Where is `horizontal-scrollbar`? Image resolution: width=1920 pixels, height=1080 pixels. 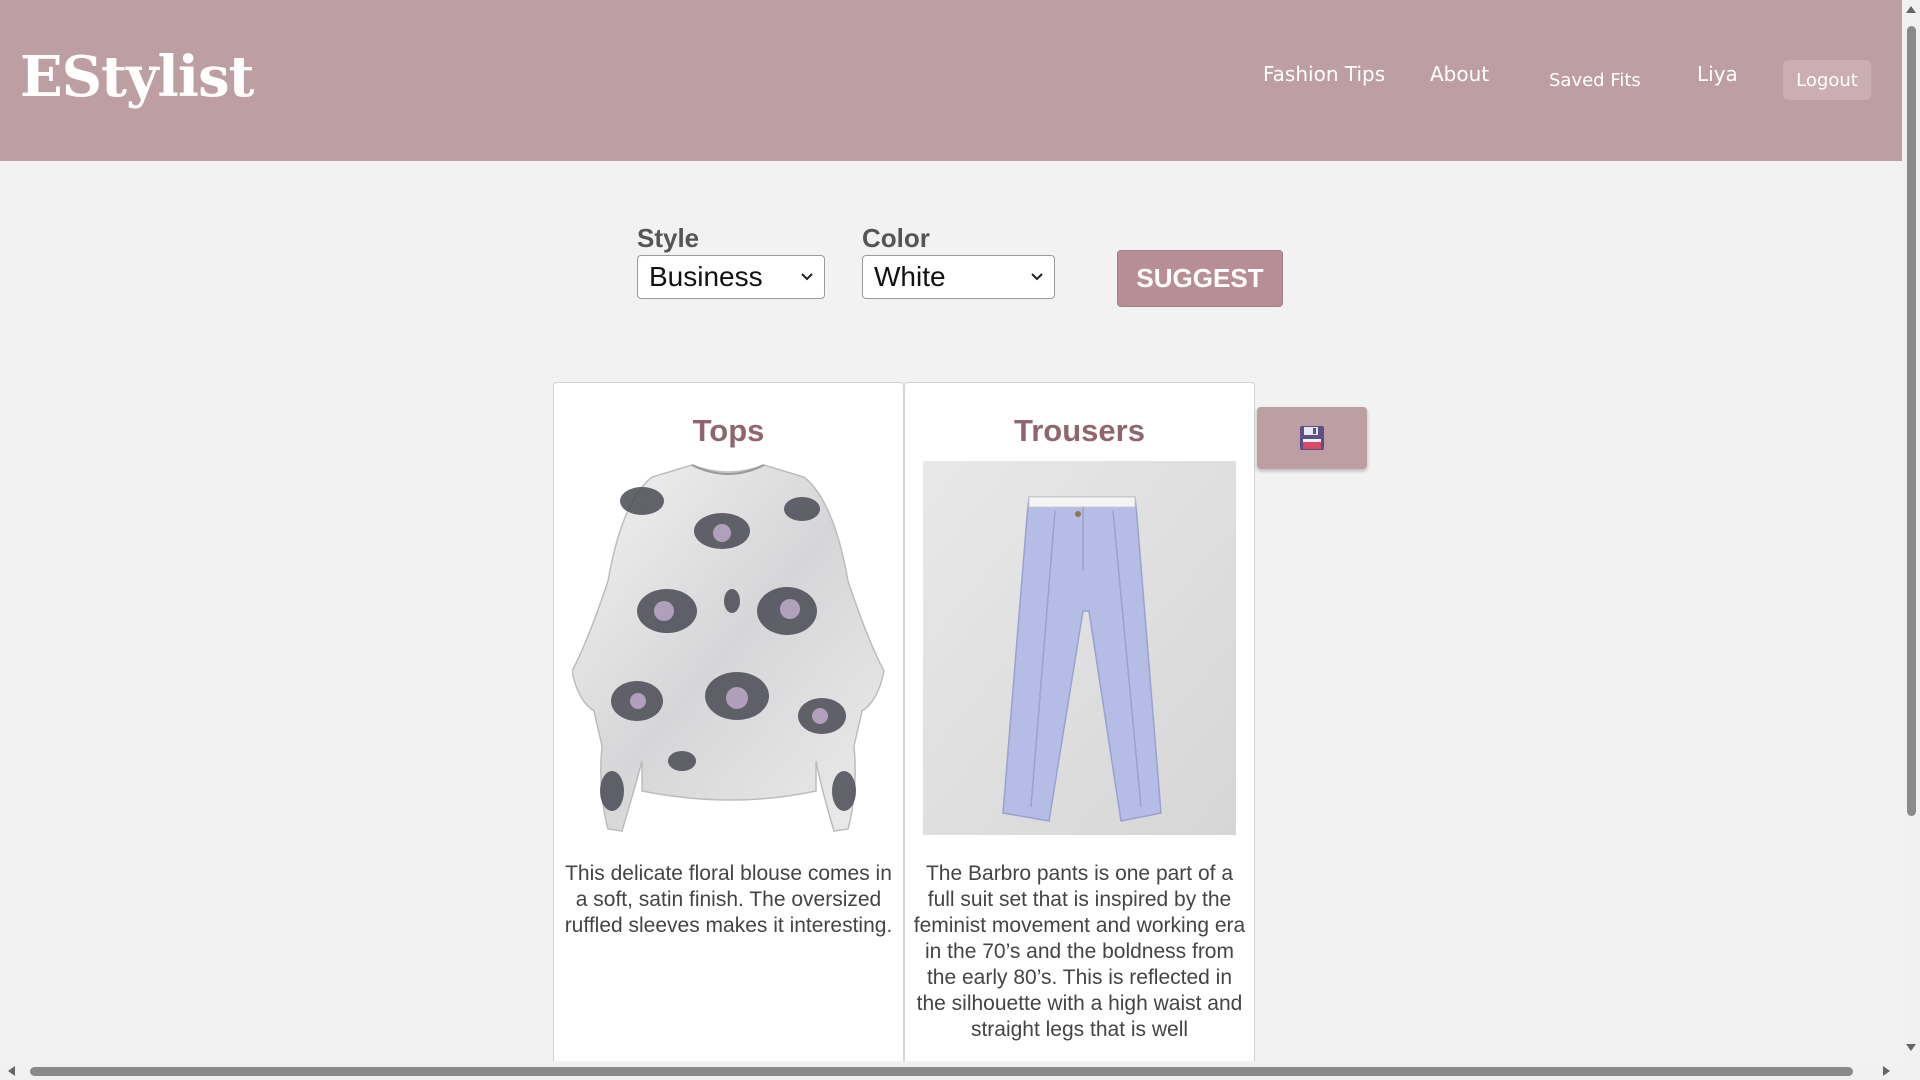 horizontal-scrollbar is located at coordinates (960, 1071).